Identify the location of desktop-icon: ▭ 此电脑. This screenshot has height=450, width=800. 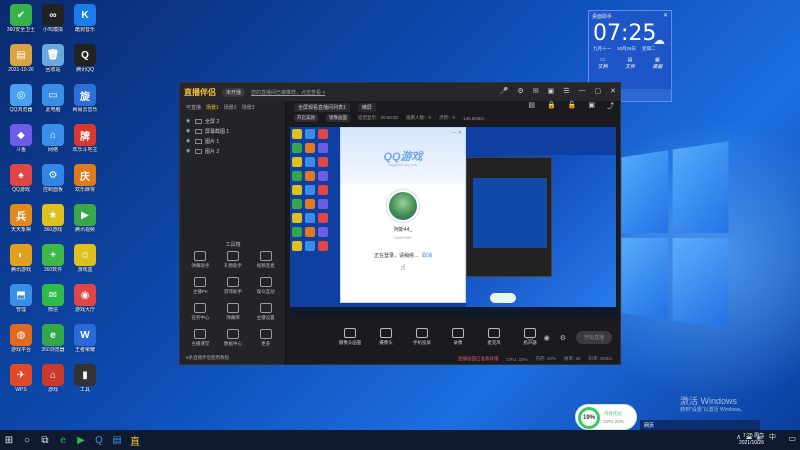
(53, 98).